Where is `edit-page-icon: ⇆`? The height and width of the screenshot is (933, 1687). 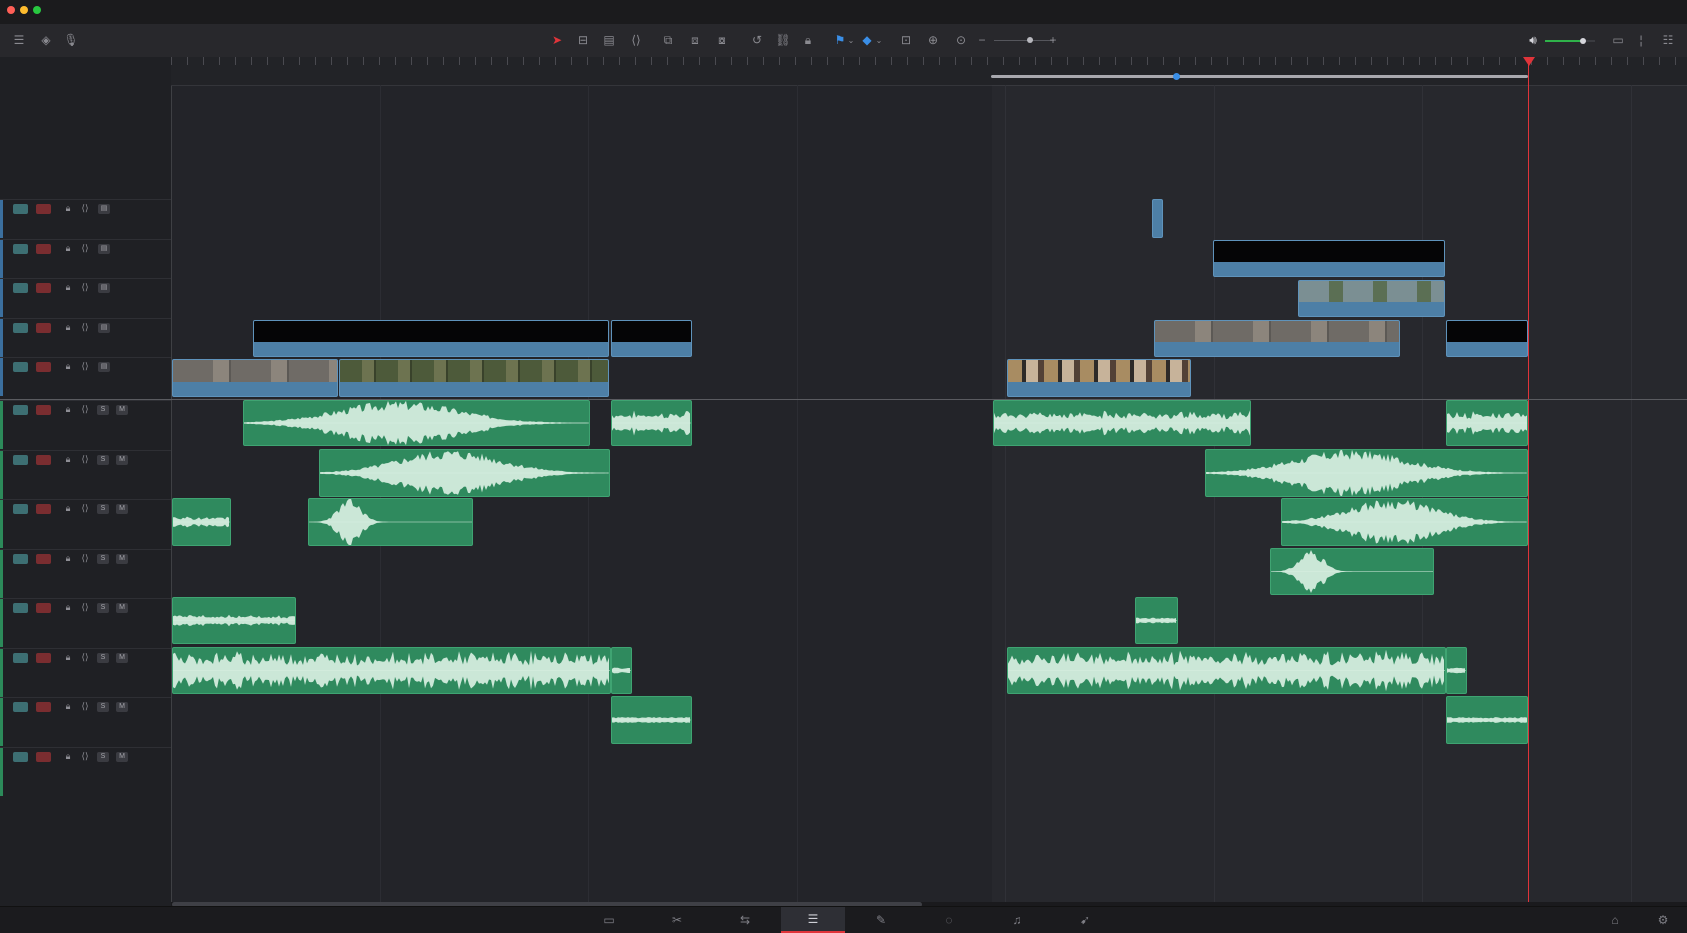 edit-page-icon: ⇆ is located at coordinates (745, 920).